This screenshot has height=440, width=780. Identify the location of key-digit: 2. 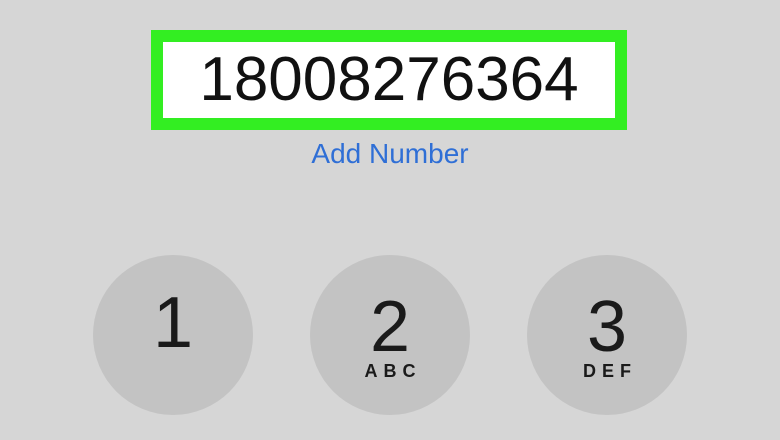
(390, 327).